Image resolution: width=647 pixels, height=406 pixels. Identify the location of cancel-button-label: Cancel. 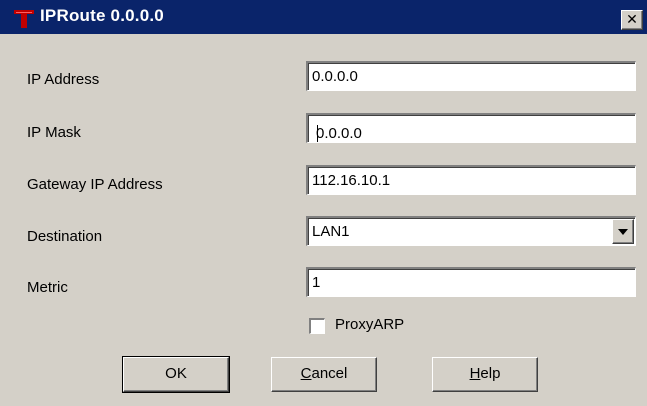
(324, 373).